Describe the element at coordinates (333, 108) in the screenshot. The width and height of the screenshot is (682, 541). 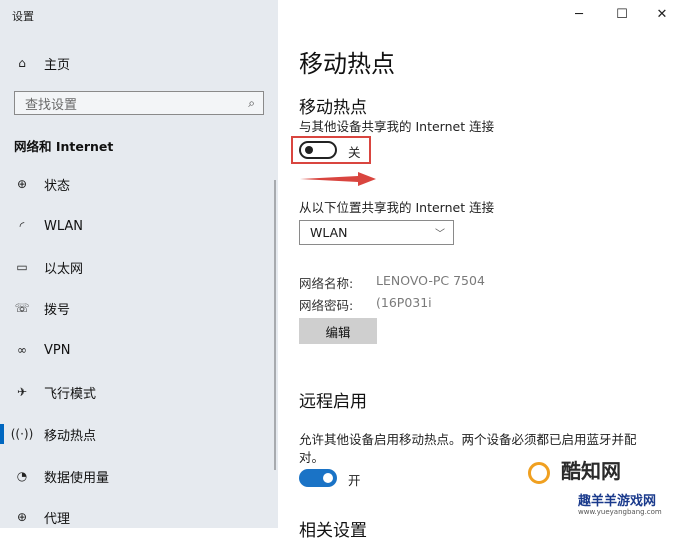
I see `hotspot-heading: 移动热点` at that location.